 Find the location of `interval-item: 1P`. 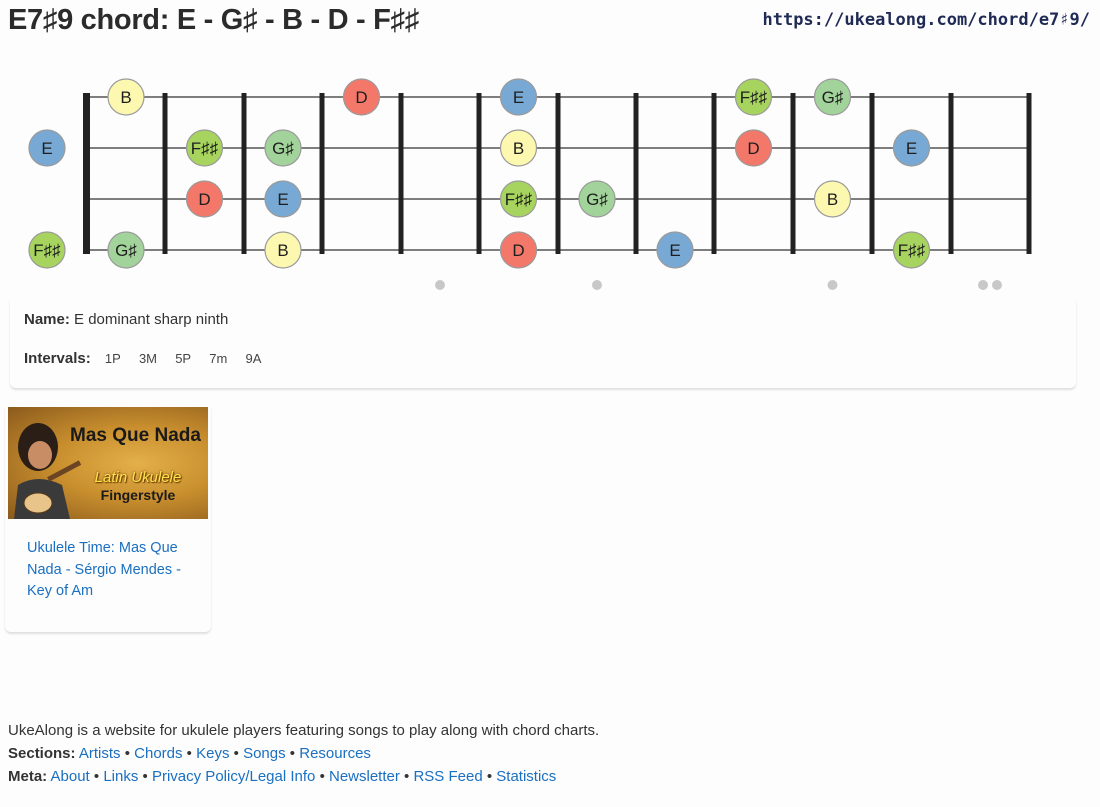

interval-item: 1P is located at coordinates (112, 358).